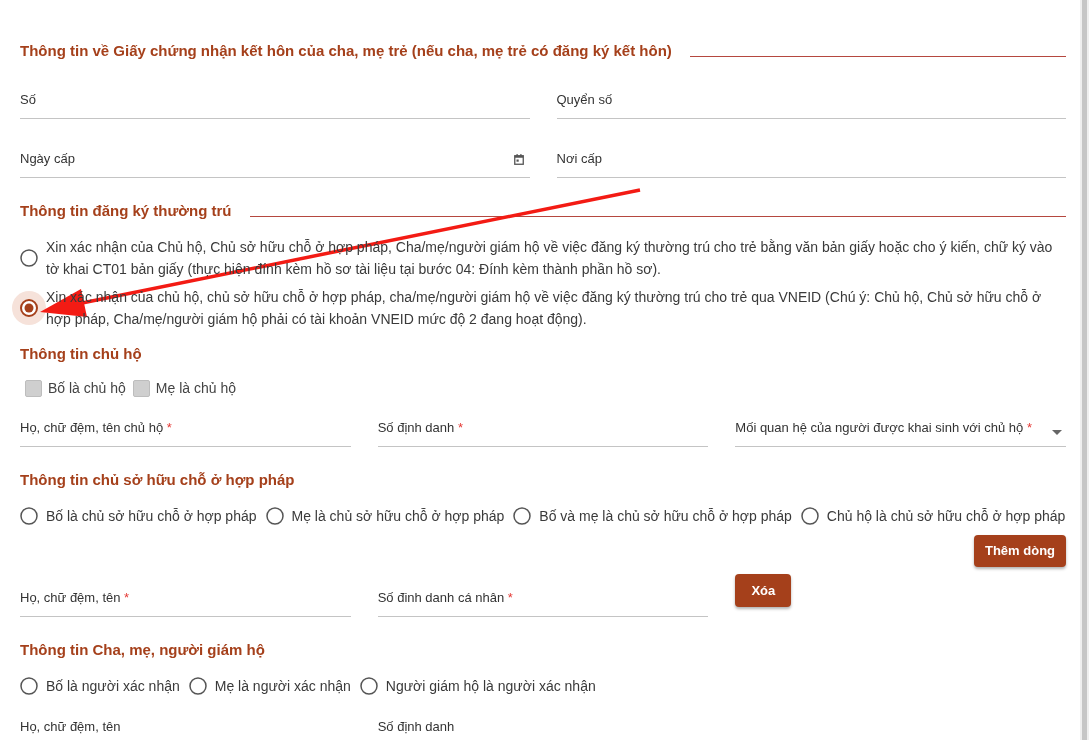 The width and height of the screenshot is (1089, 740). What do you see at coordinates (946, 516) in the screenshot?
I see `radio-label: Chủ hộ là chủ sở hữu chỗ ở hợp pháp` at bounding box center [946, 516].